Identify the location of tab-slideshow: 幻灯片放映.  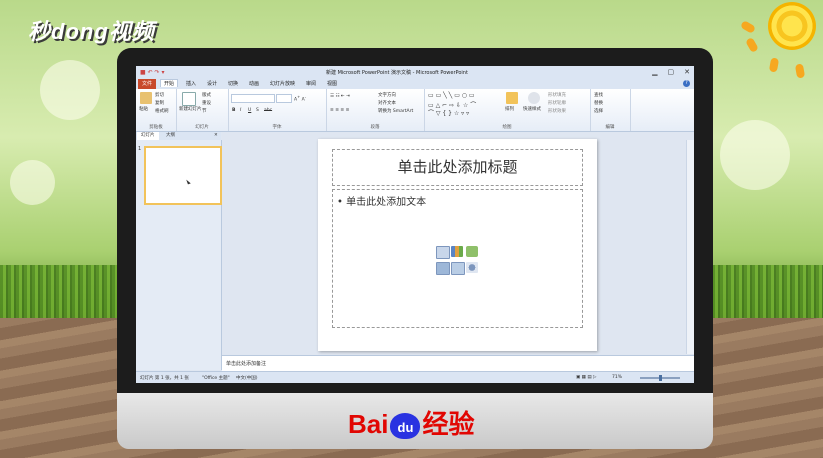
(282, 83).